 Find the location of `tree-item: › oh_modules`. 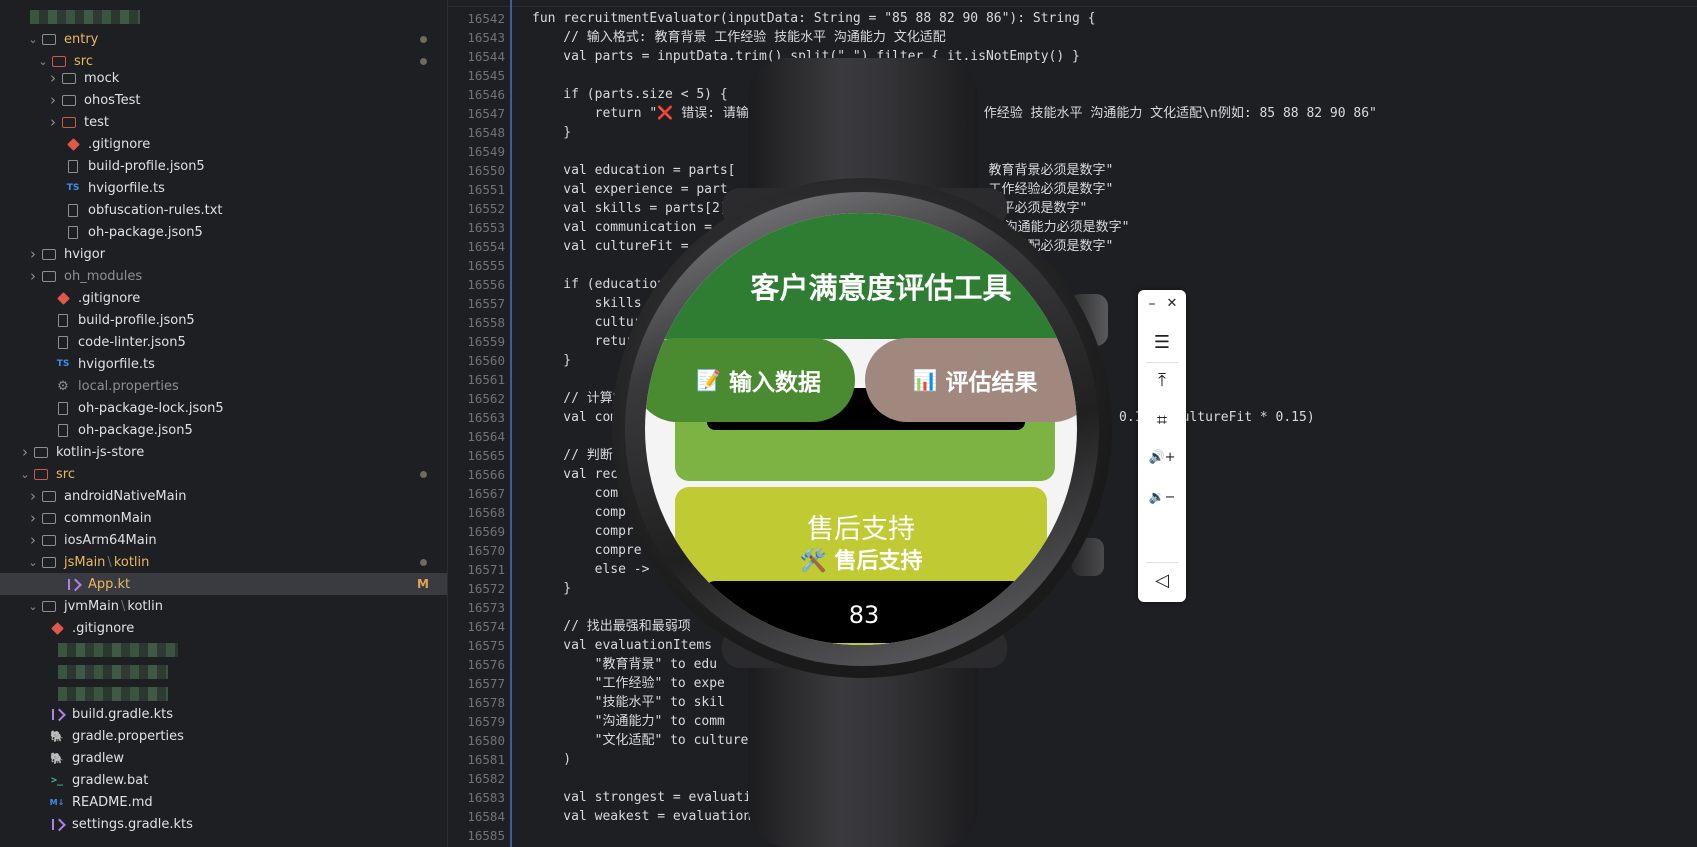

tree-item: › oh_modules is located at coordinates (223, 276).